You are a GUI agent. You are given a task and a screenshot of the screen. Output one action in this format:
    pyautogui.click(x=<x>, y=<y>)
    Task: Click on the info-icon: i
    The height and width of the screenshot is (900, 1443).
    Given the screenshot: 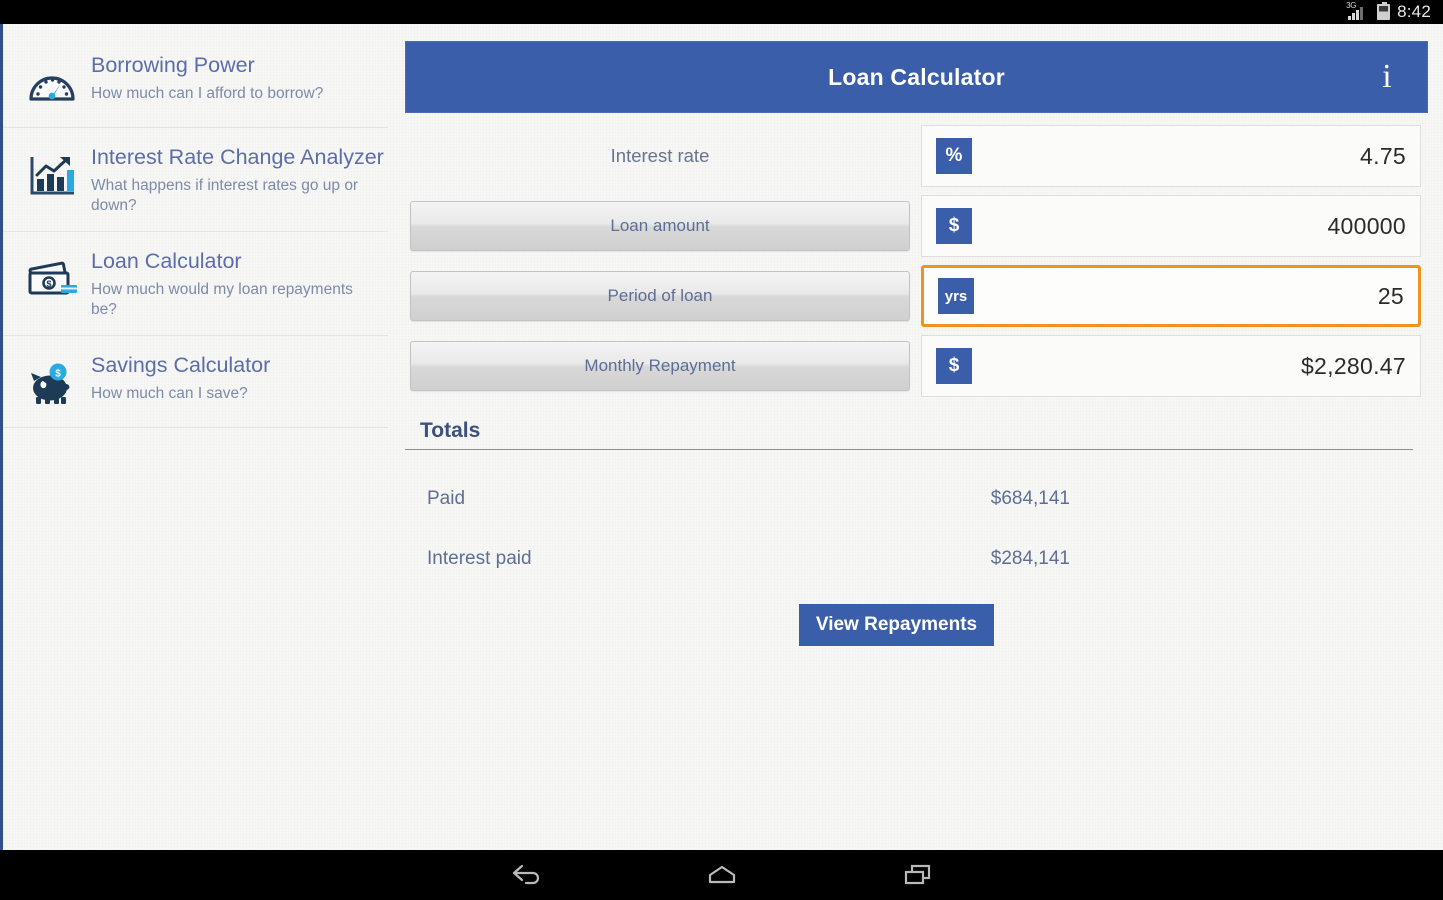 What is the action you would take?
    pyautogui.click(x=1387, y=77)
    